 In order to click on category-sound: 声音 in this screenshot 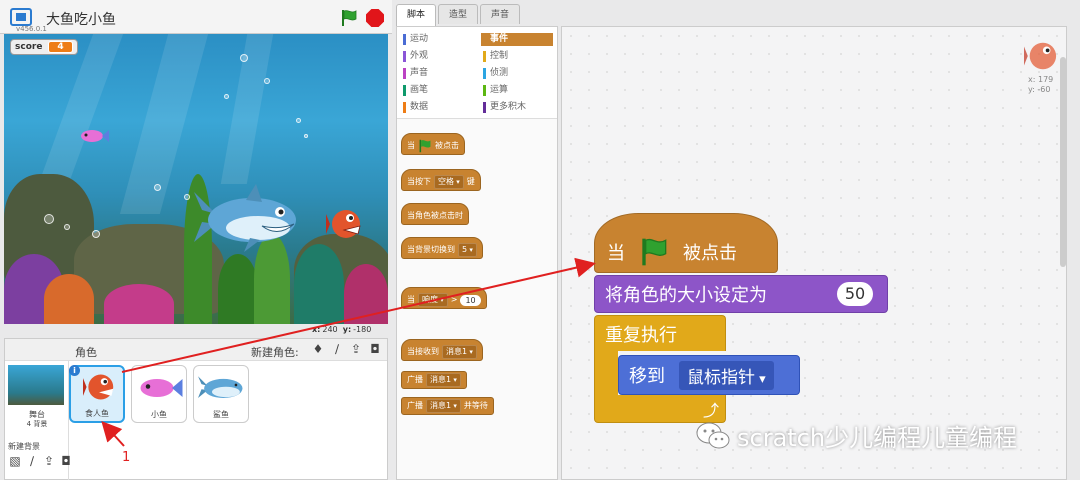, I will do `click(437, 73)`.